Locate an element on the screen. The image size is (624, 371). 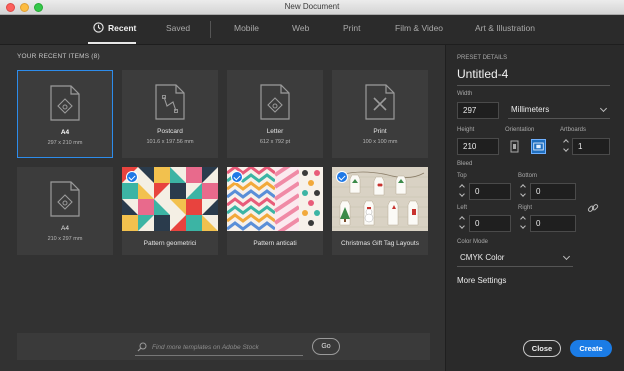
preset-details-header: PRESET DETAILS is located at coordinates (482, 58).